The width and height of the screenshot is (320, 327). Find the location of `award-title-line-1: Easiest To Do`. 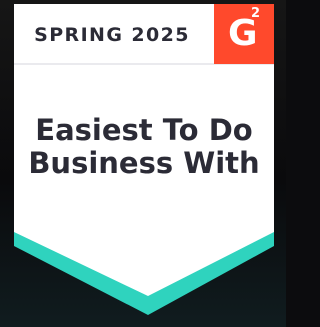

award-title-line-1: Easiest To Do is located at coordinates (144, 130).